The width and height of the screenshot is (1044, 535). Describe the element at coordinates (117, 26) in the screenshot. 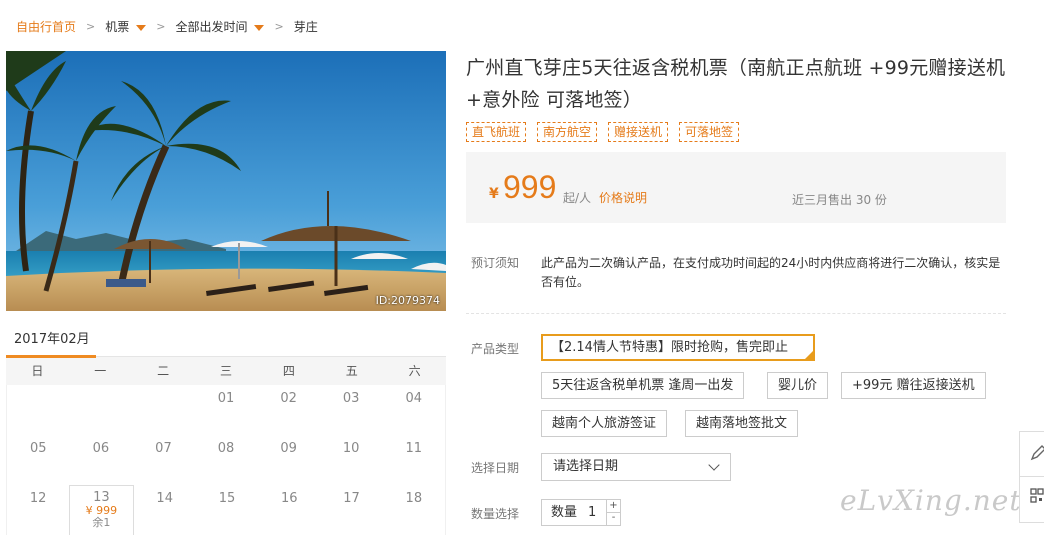

I see `breadcrumb-flights-label: 机票` at that location.